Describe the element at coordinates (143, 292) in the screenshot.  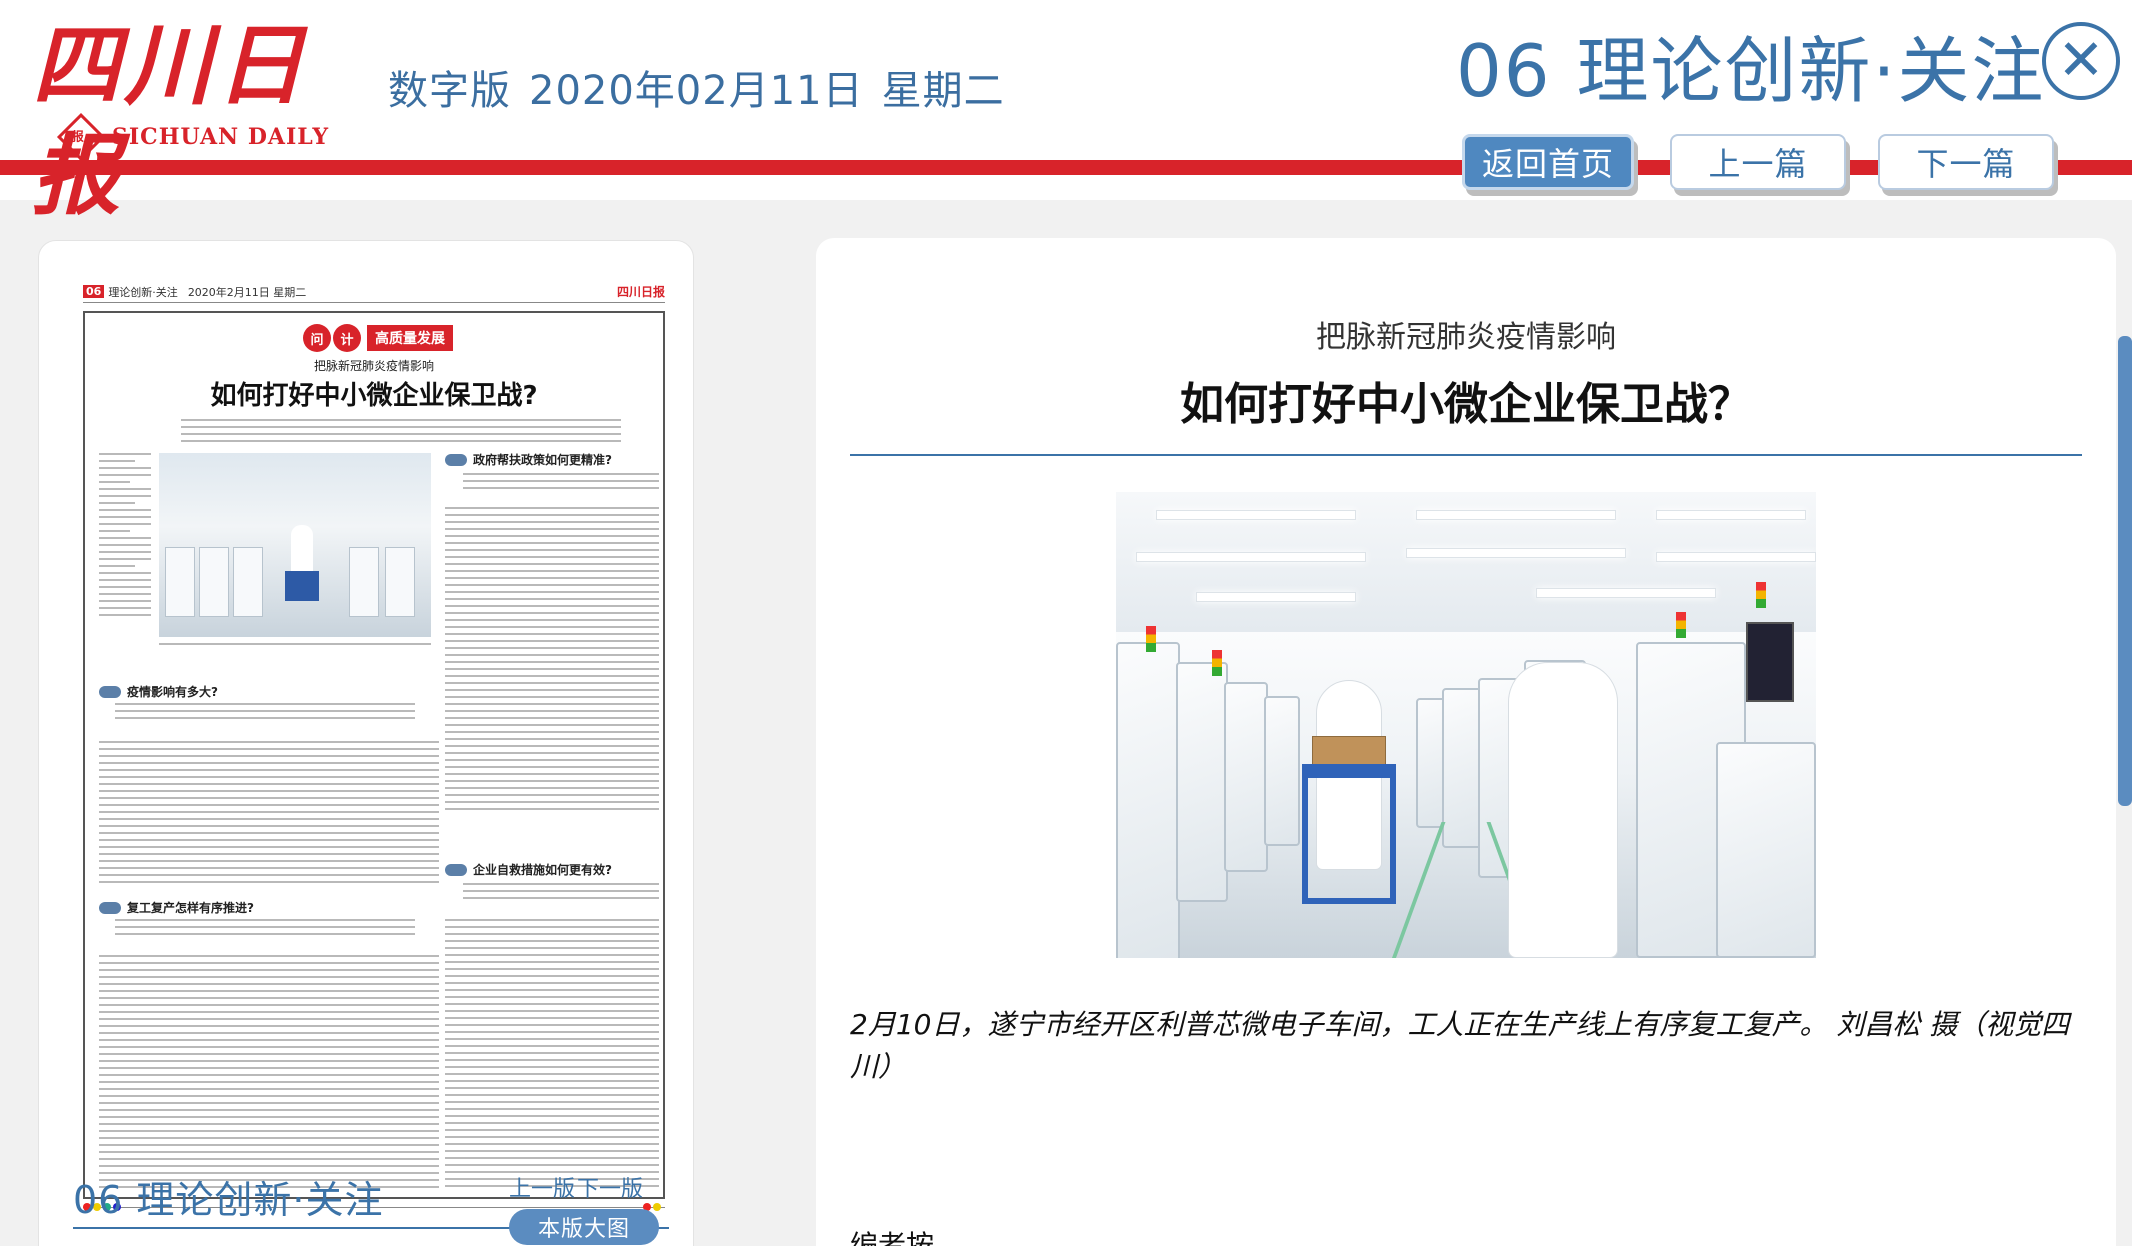
I see `thumb-page-name: 理论创新·关注` at that location.